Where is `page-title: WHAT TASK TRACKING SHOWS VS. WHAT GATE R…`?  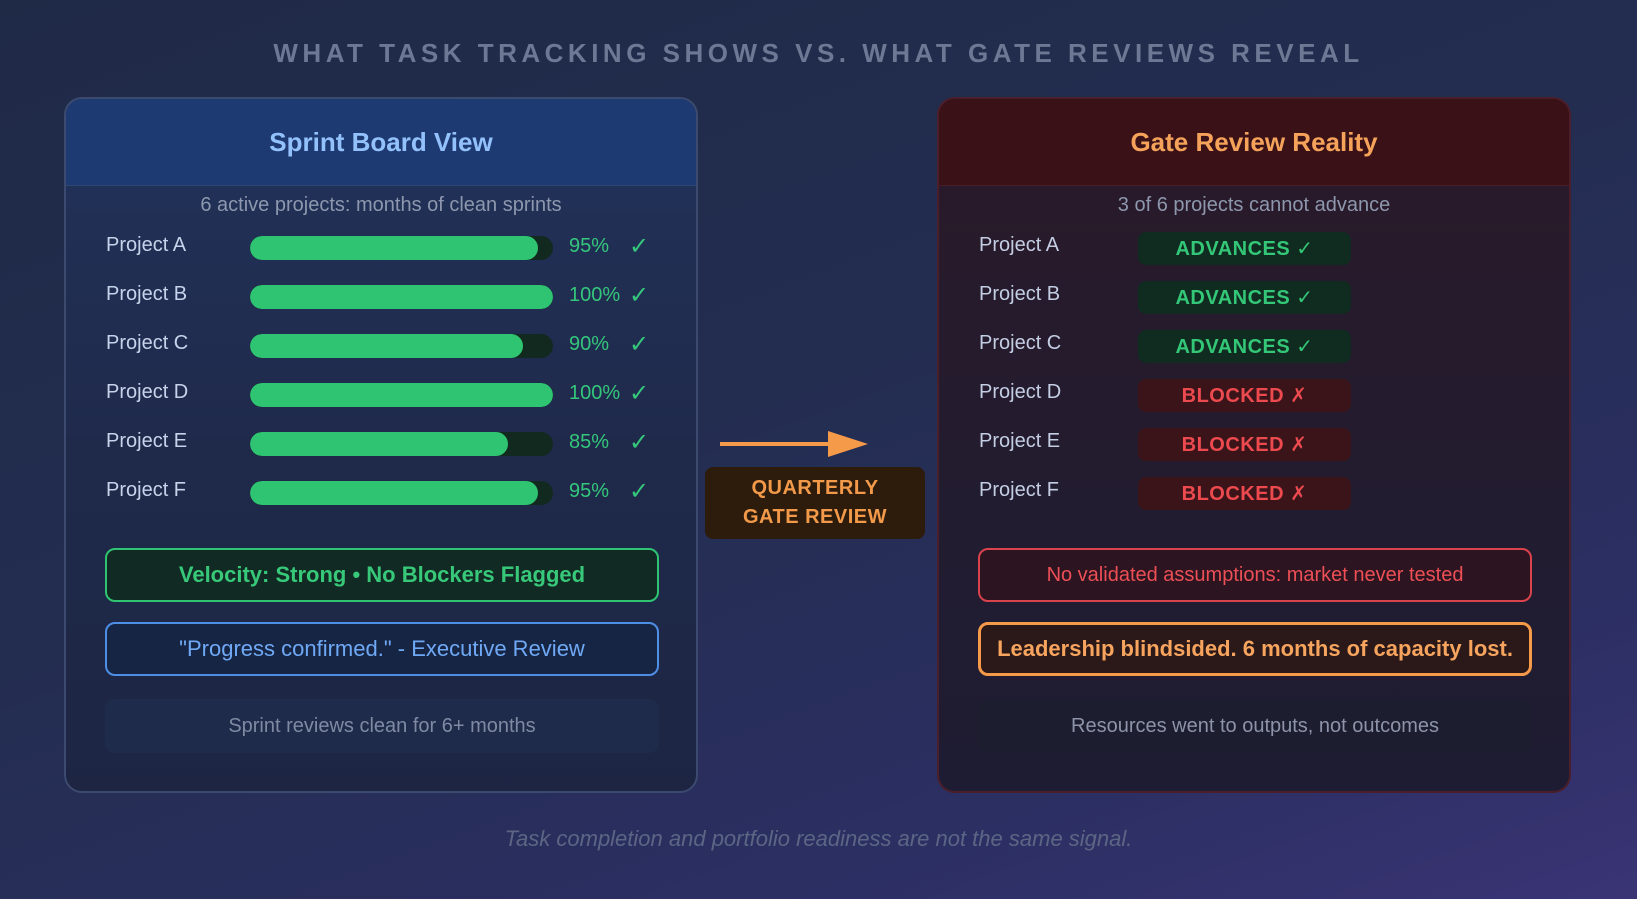 page-title: WHAT TASK TRACKING SHOWS VS. WHAT GATE R… is located at coordinates (818, 53).